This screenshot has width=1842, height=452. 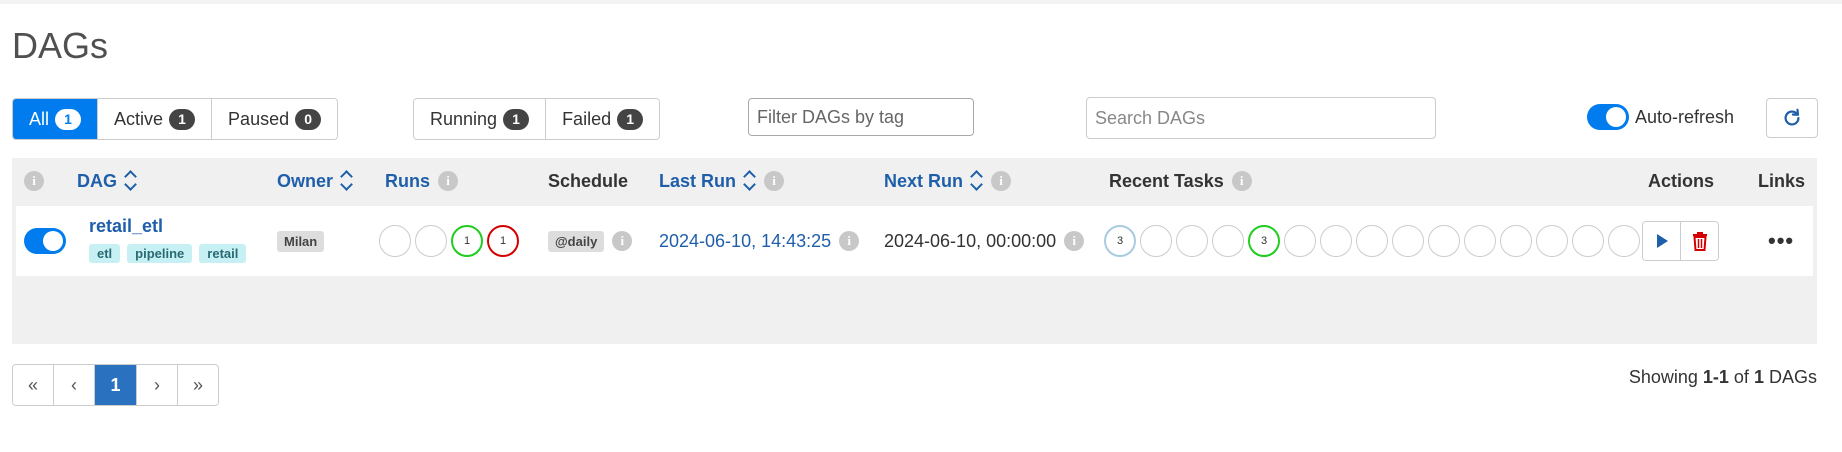 What do you see at coordinates (503, 241) in the screenshot?
I see `run-failed-circle: 1` at bounding box center [503, 241].